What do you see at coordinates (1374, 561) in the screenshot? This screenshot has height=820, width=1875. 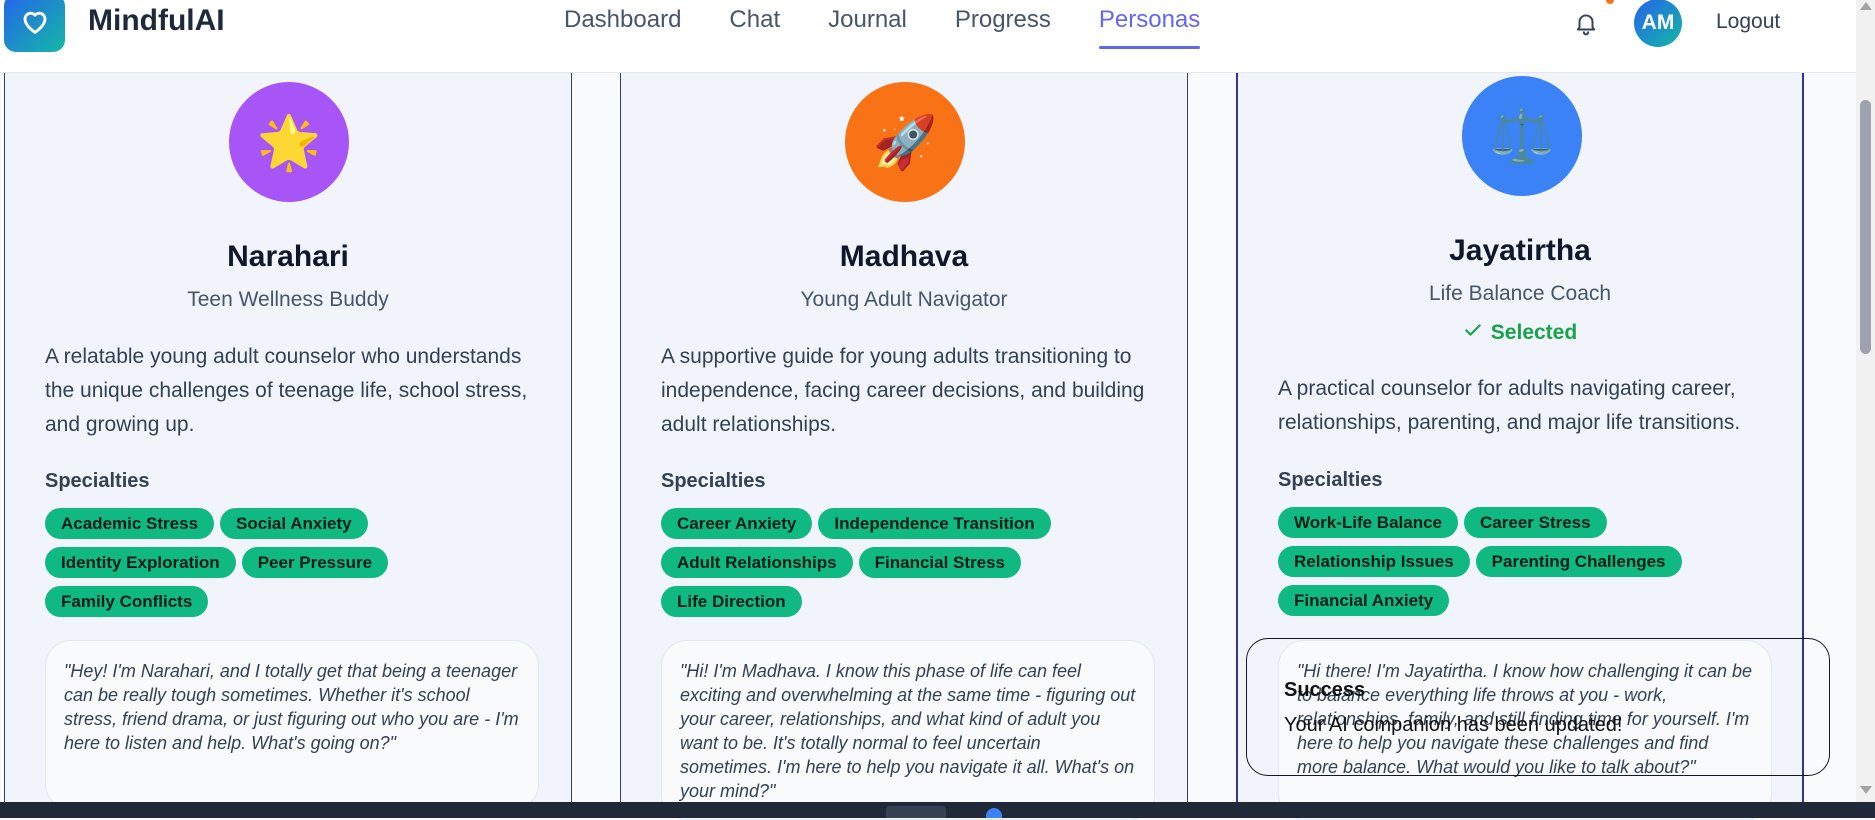 I see `specialty-tag: Relationship Issues` at bounding box center [1374, 561].